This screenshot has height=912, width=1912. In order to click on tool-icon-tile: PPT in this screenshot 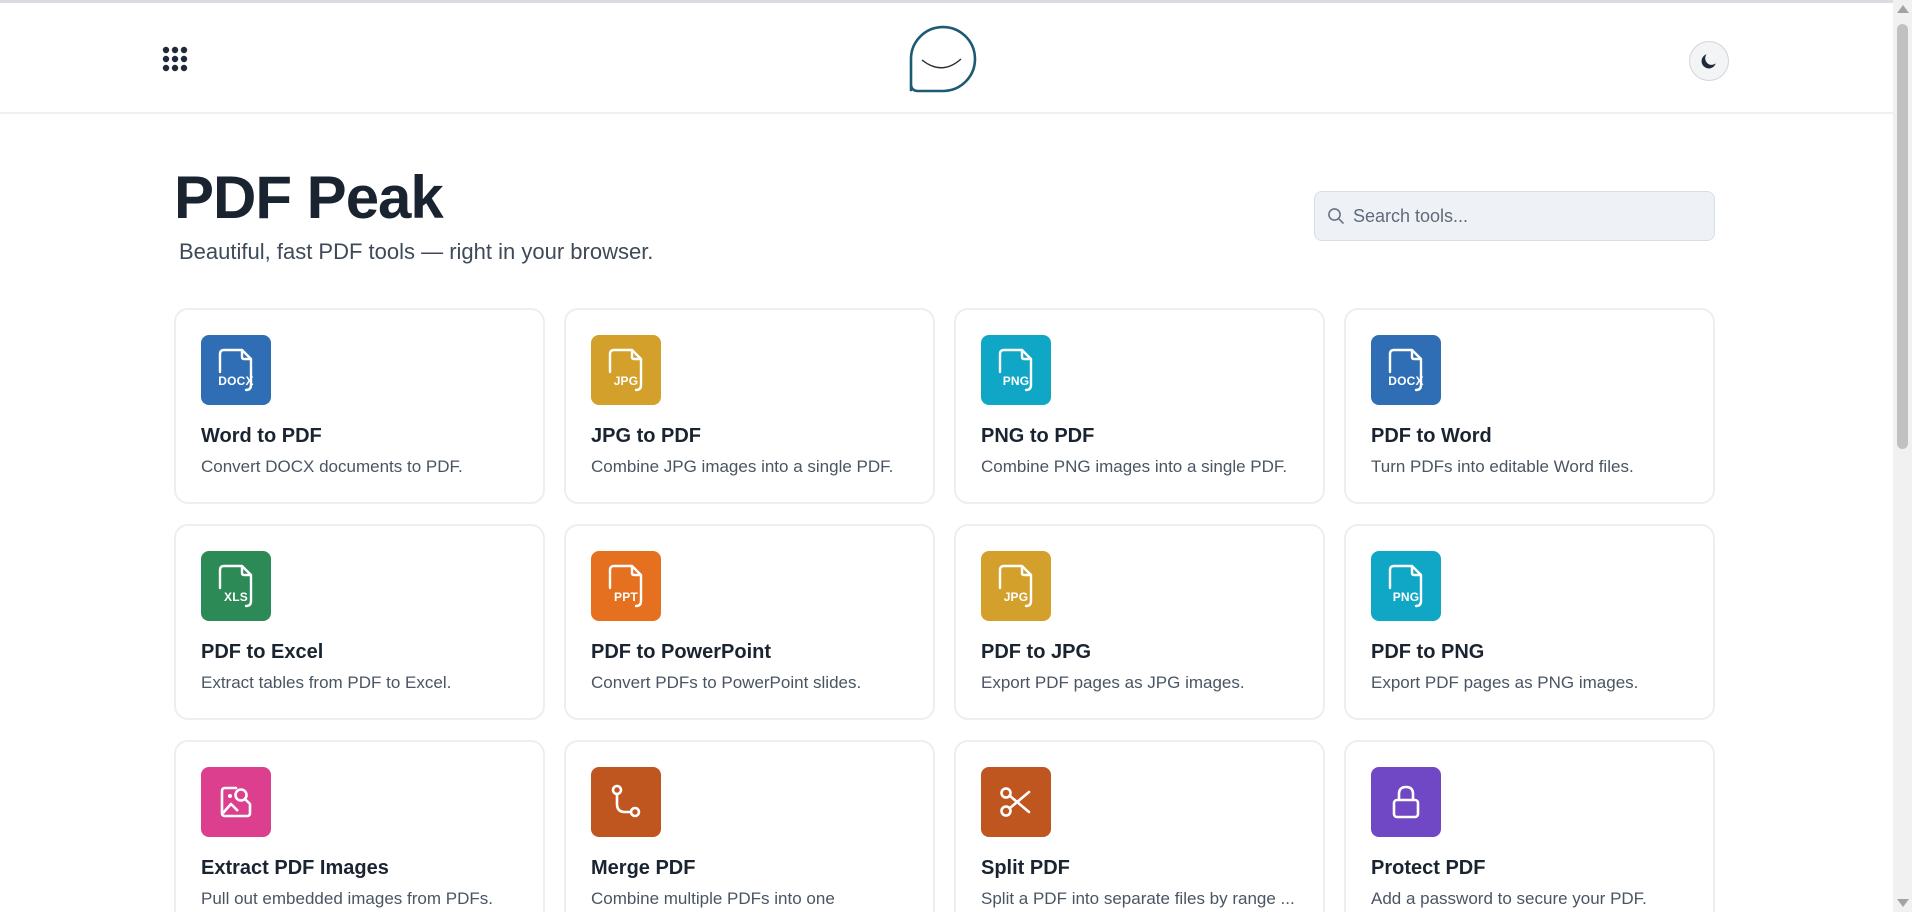, I will do `click(626, 586)`.